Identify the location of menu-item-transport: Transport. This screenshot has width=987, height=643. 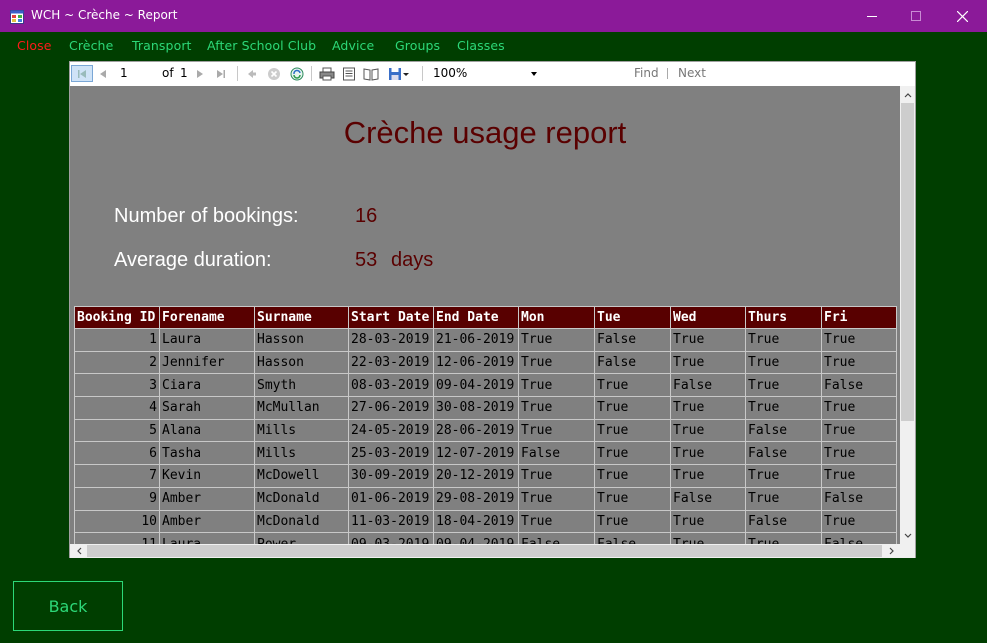
(162, 45).